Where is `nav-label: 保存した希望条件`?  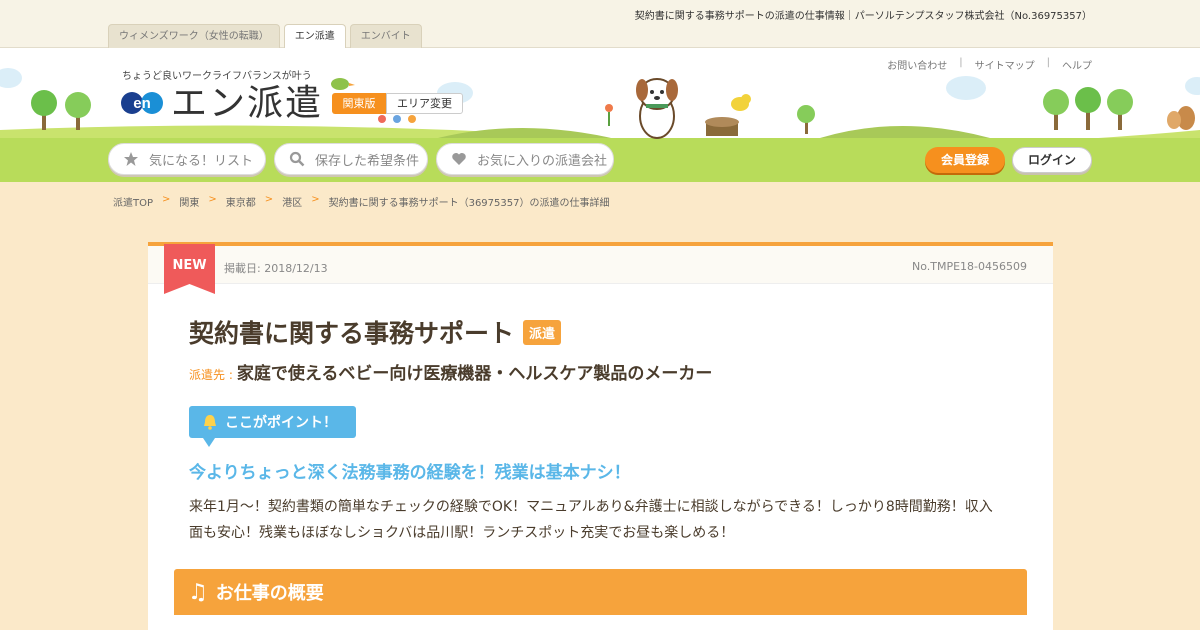 nav-label: 保存した希望条件 is located at coordinates (367, 161).